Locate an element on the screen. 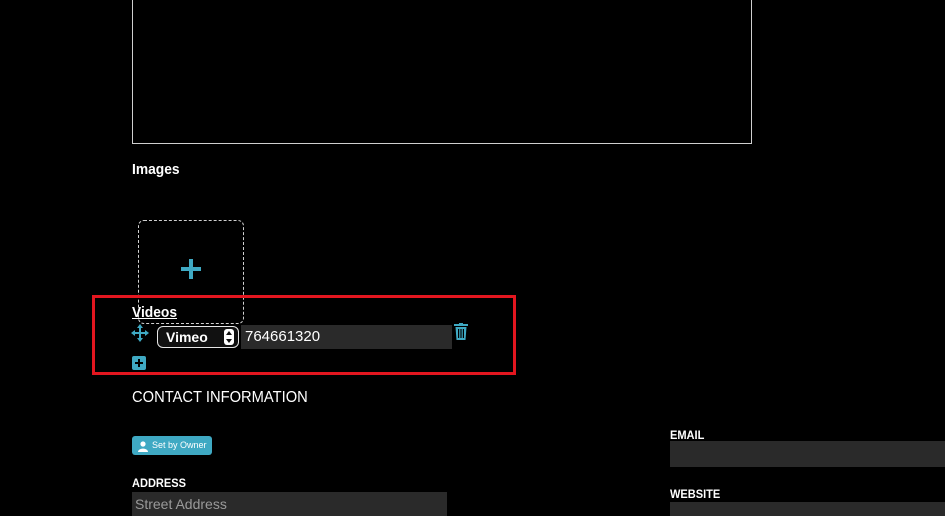  email-label: EMAIL is located at coordinates (687, 435).